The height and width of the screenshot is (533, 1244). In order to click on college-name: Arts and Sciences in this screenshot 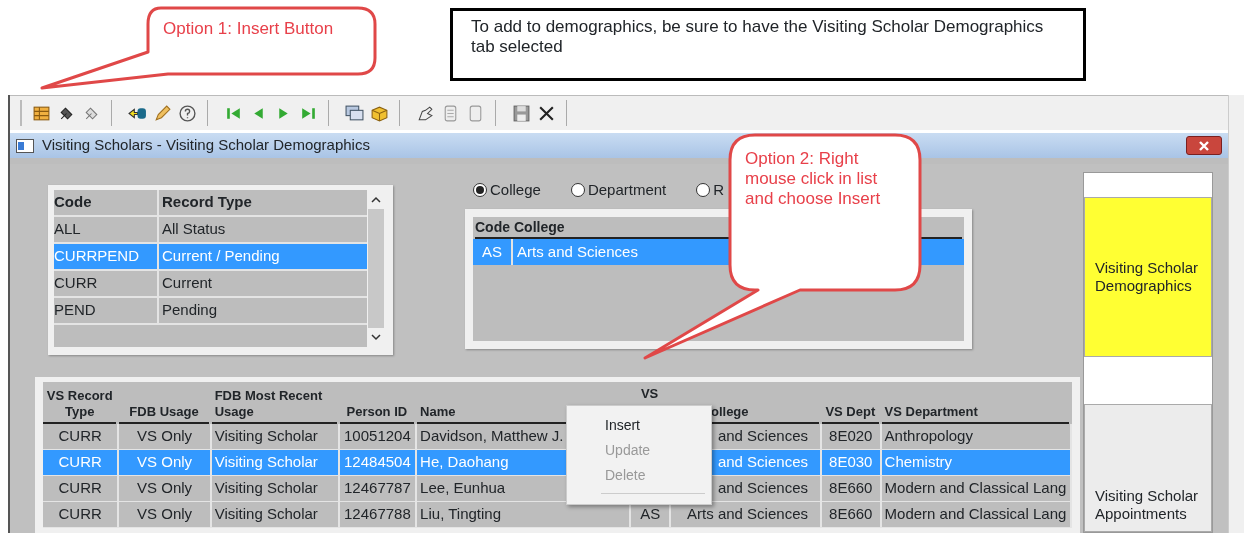, I will do `click(577, 251)`.